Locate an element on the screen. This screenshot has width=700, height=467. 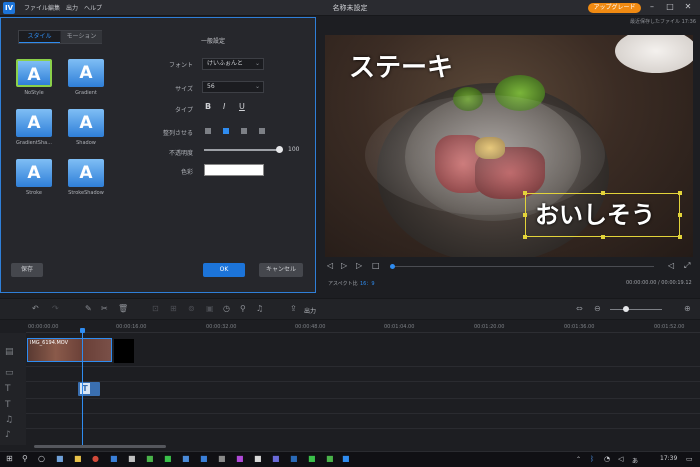
taskbar-folder-icon: ■ is located at coordinates (78, 458).